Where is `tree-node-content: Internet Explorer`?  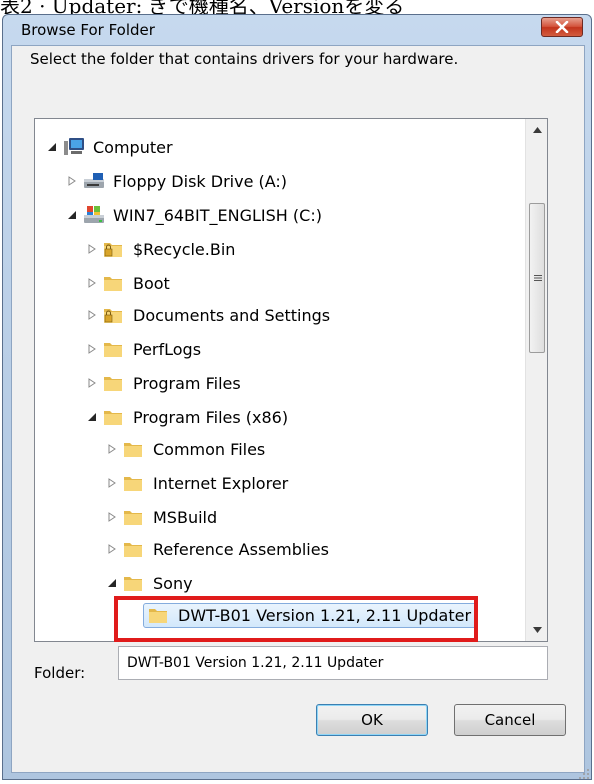 tree-node-content: Internet Explorer is located at coordinates (205, 483).